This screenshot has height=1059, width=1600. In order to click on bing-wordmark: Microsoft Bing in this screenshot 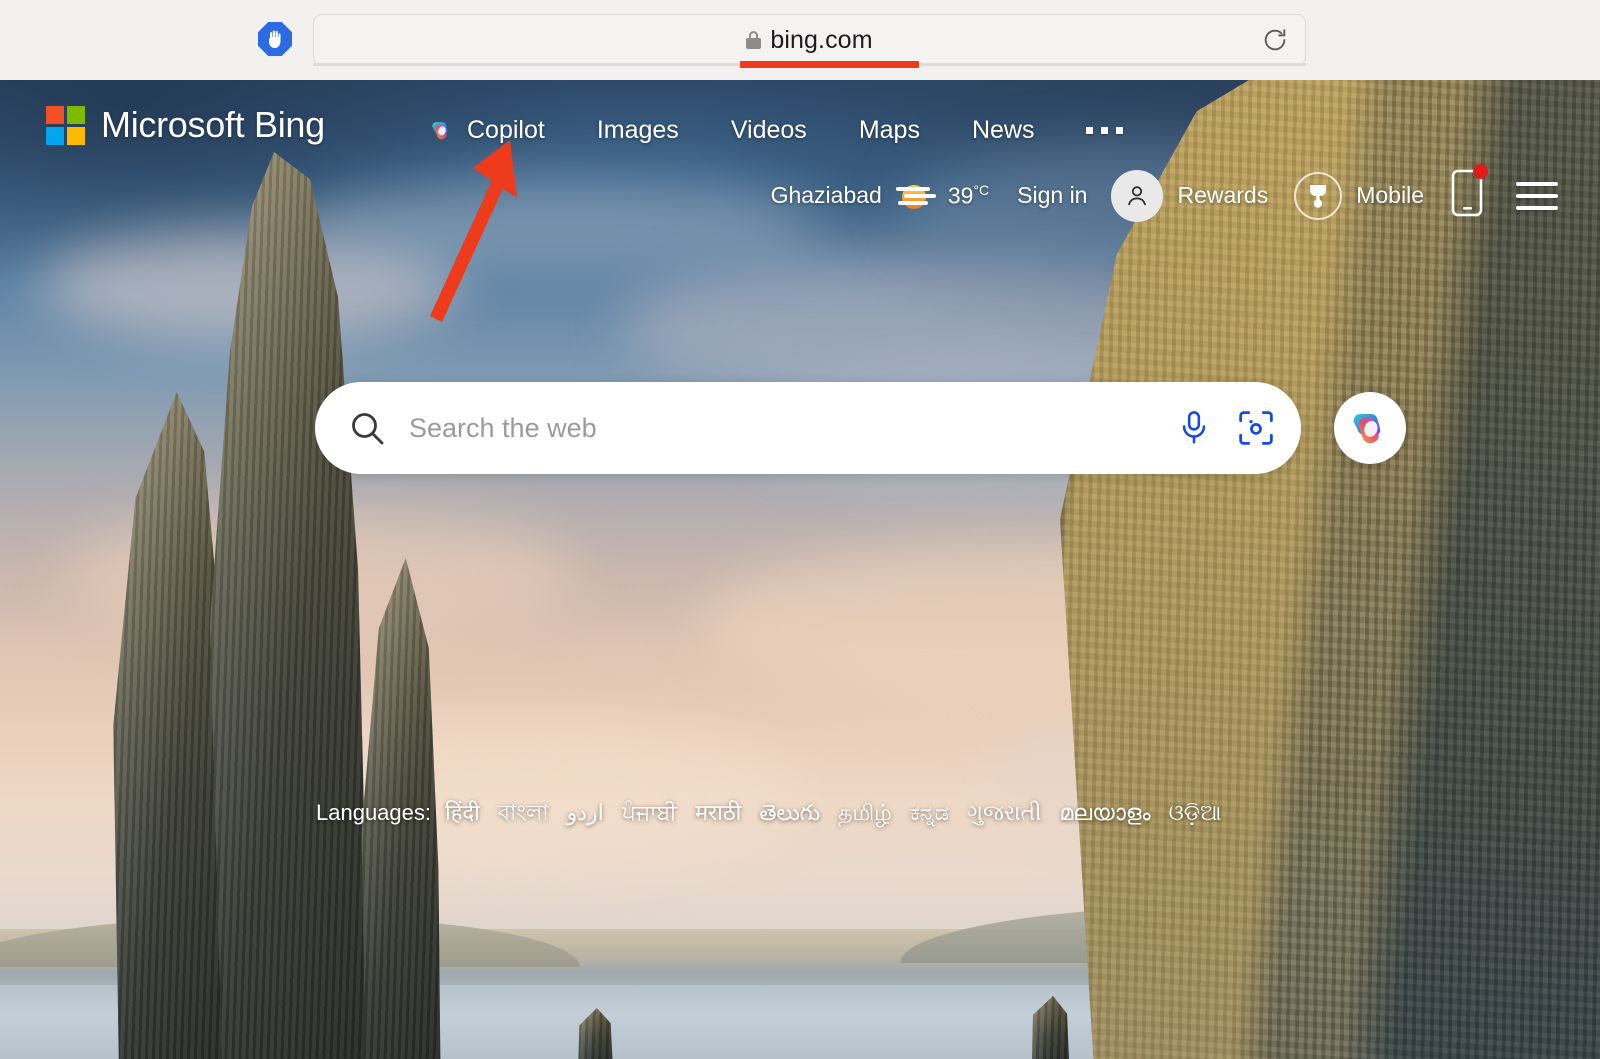, I will do `click(213, 124)`.